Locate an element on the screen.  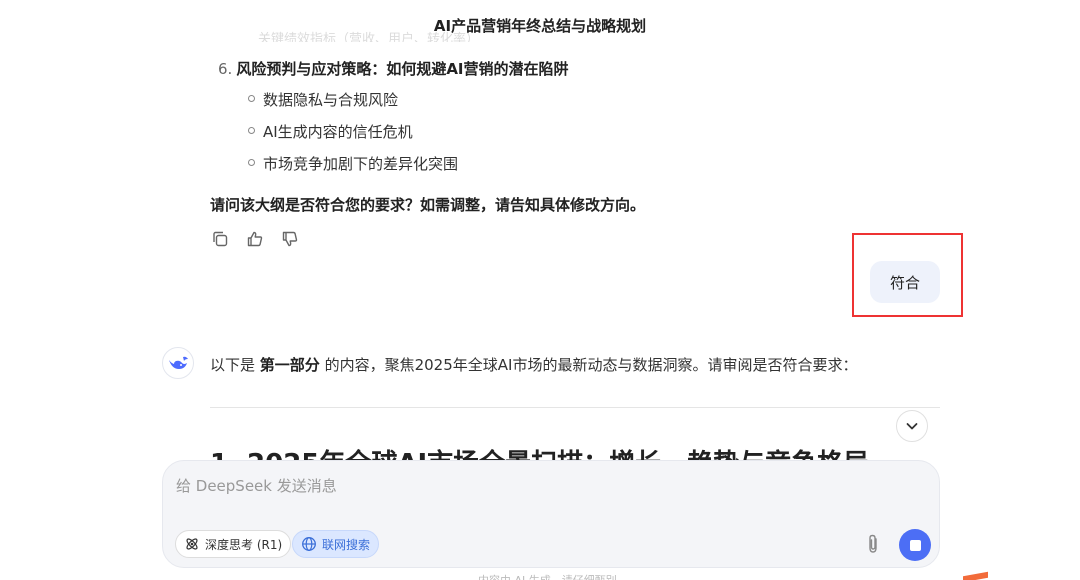
list-item: 市场竞争加剧下的差异化突围 is located at coordinates (353, 163).